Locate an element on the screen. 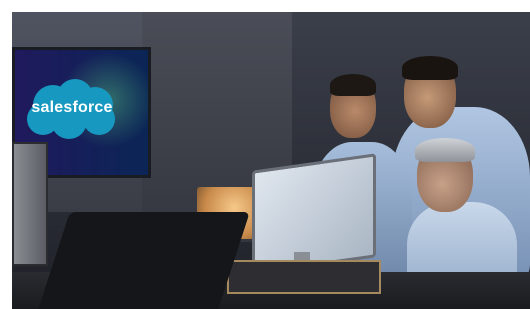 This screenshot has width=530, height=309. person-center-hair is located at coordinates (353, 85).